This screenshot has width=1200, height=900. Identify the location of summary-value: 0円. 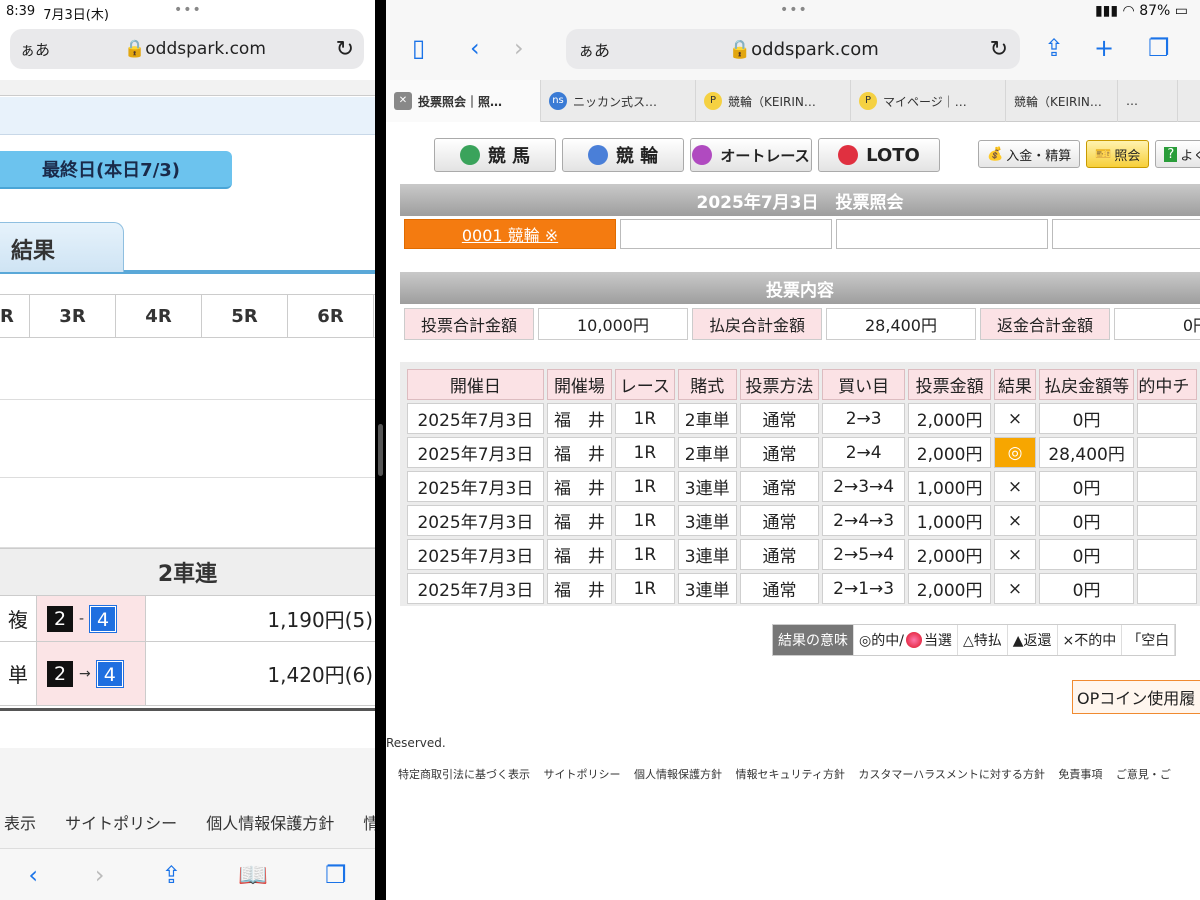
(1157, 324).